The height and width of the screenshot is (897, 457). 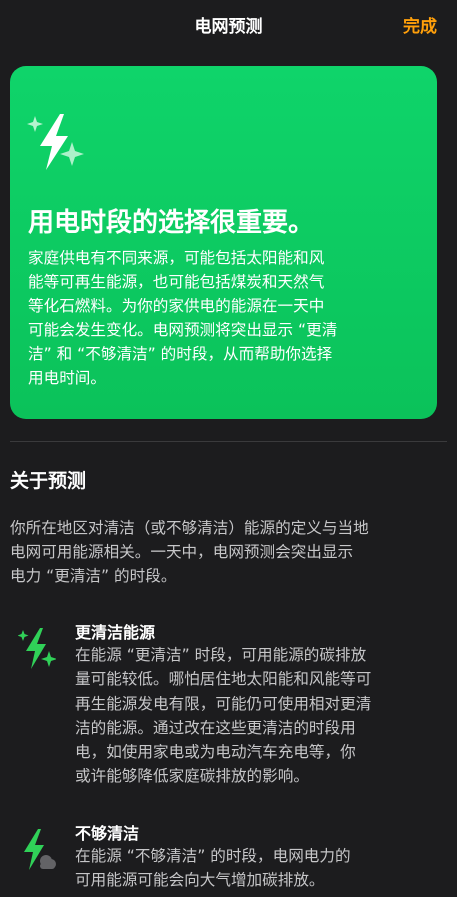 What do you see at coordinates (223, 679) in the screenshot?
I see `item-line: 量可能较低。哪怕居住地太阳能和风能等可` at bounding box center [223, 679].